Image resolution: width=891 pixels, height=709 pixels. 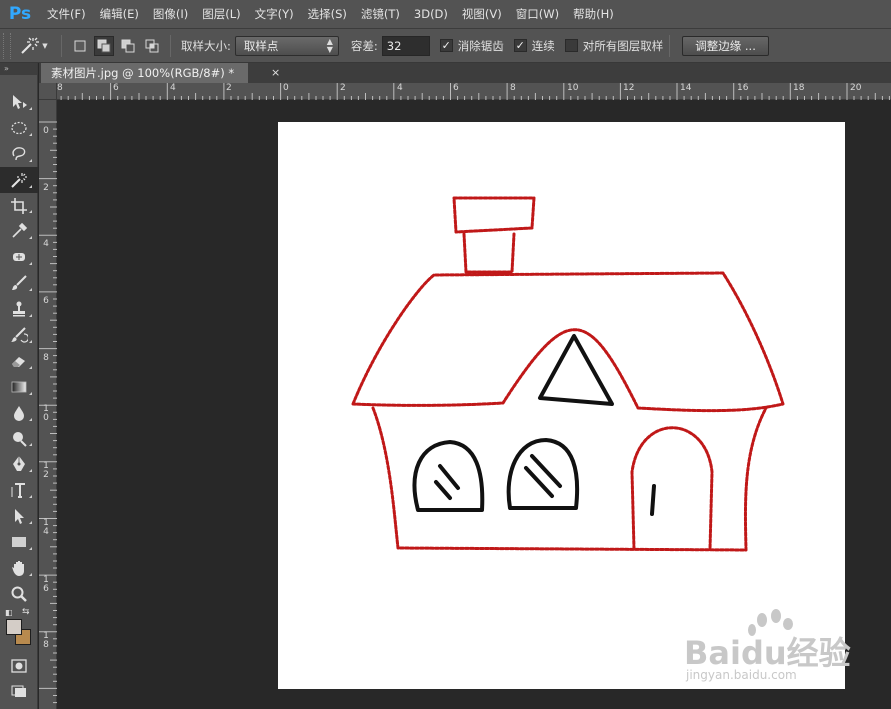 I want to click on tool-preset-picker: ▼, so click(x=33, y=46).